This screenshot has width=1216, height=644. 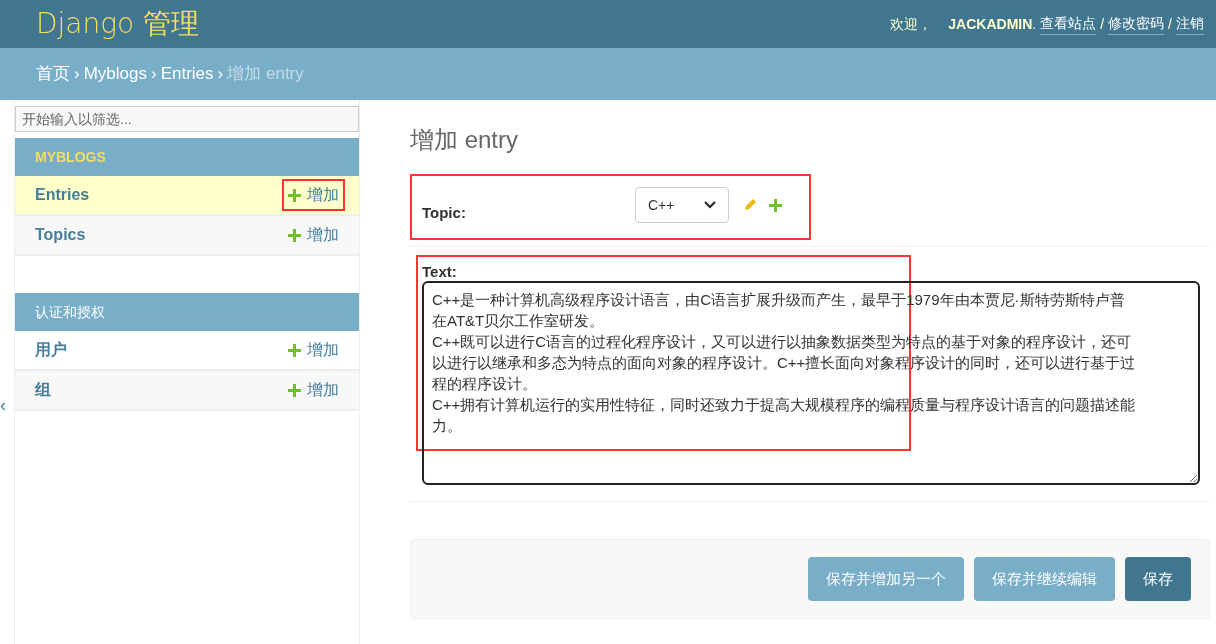 What do you see at coordinates (1034, 24) in the screenshot?
I see `period-text: .` at bounding box center [1034, 24].